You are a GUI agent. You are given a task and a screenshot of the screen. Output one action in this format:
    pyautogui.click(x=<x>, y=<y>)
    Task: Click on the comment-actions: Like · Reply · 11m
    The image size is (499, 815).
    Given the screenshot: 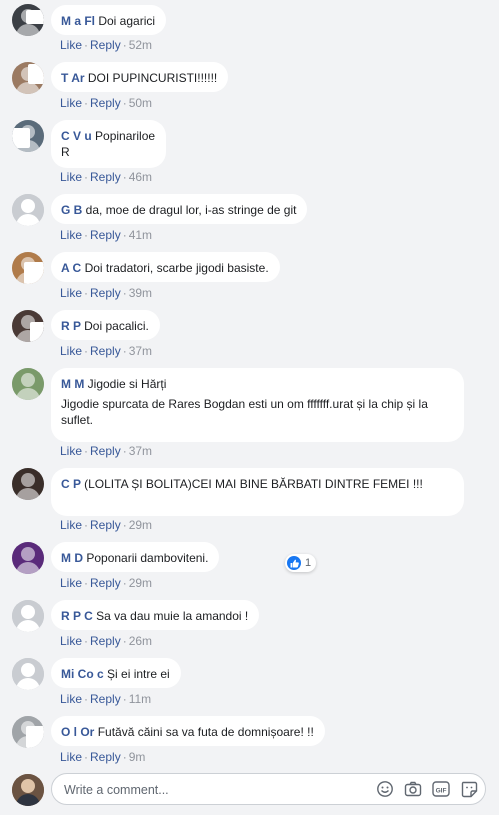 What is the action you would take?
    pyautogui.click(x=105, y=699)
    